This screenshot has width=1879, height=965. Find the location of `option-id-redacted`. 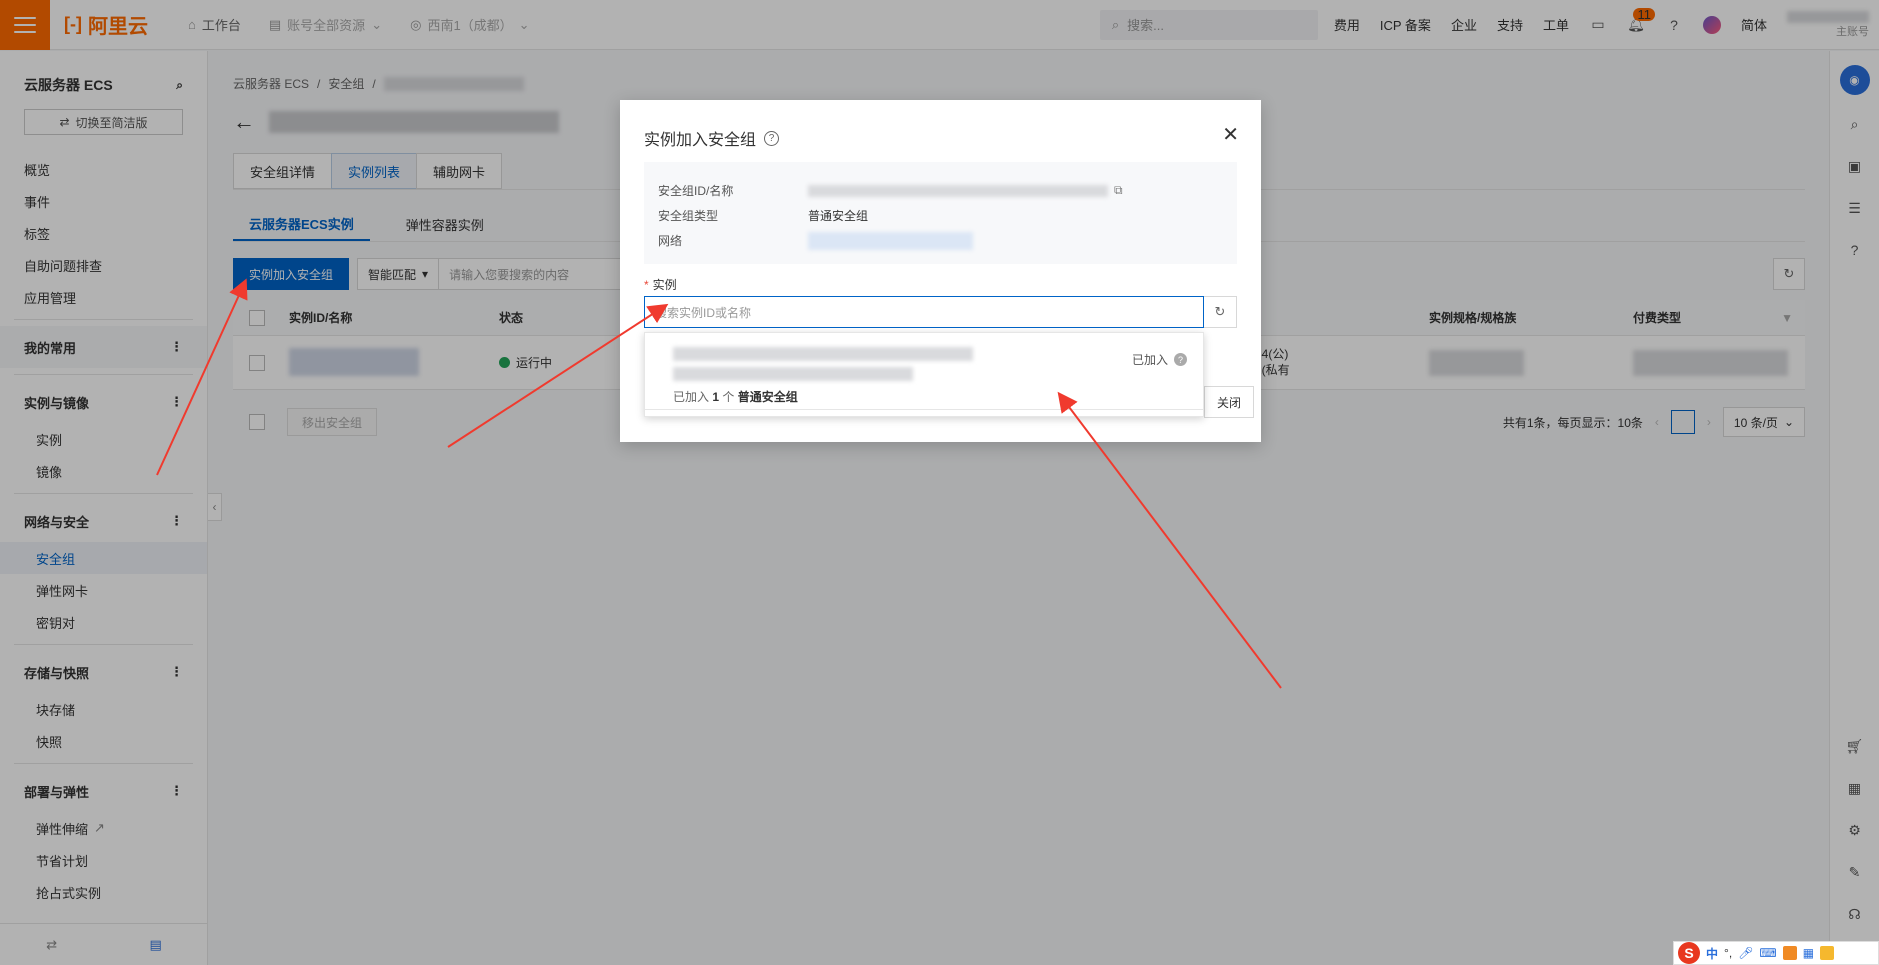

option-id-redacted is located at coordinates (823, 354).